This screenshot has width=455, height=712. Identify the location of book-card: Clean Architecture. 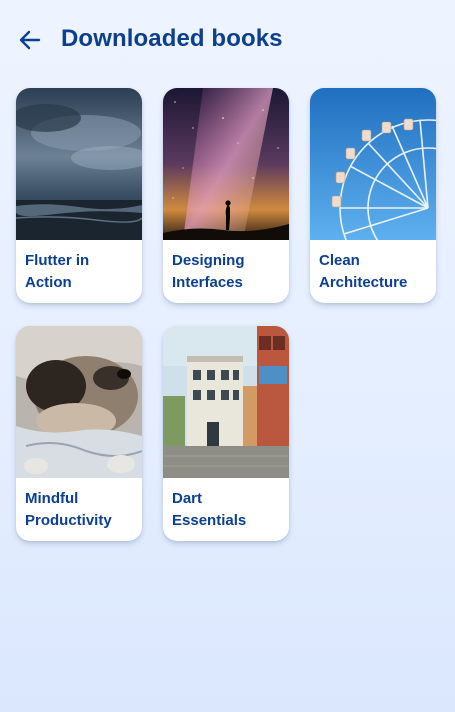
(373, 195).